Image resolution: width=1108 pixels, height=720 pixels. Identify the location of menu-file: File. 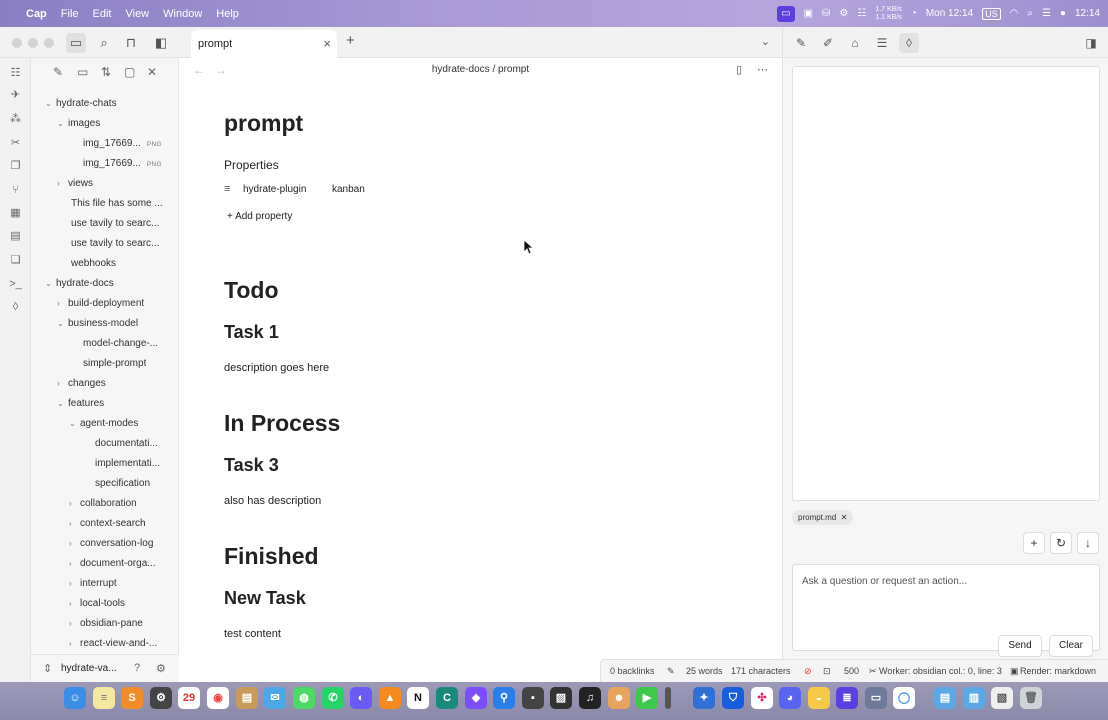
(70, 14).